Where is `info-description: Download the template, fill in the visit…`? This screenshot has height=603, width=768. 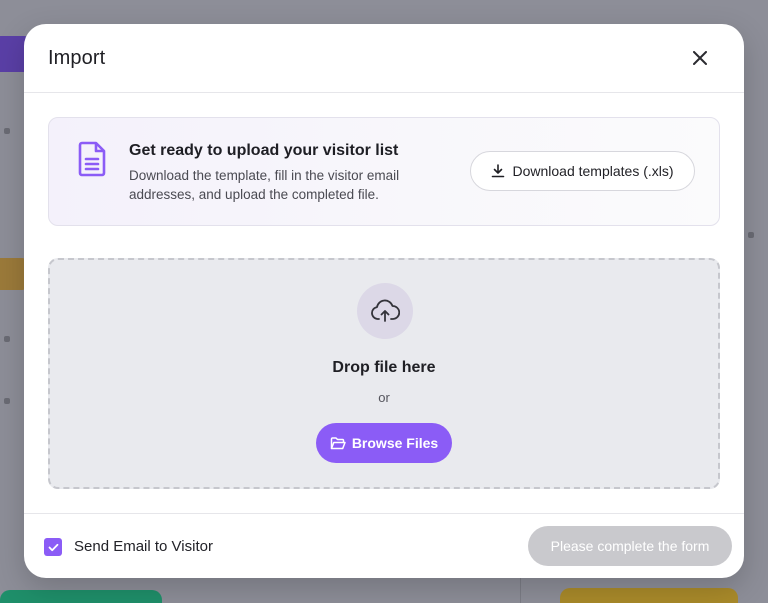 info-description: Download the template, fill in the visit… is located at coordinates (264, 185).